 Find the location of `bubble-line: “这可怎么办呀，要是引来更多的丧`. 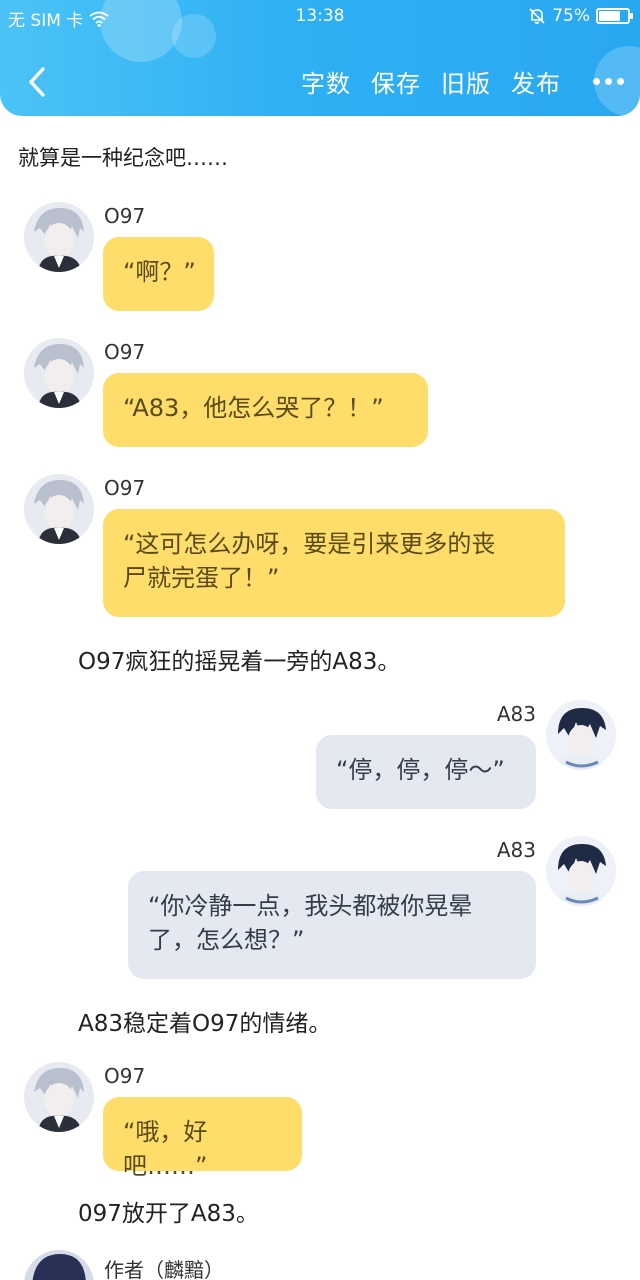

bubble-line: “这可怎么办呀，要是引来更多的丧 is located at coordinates (309, 544).